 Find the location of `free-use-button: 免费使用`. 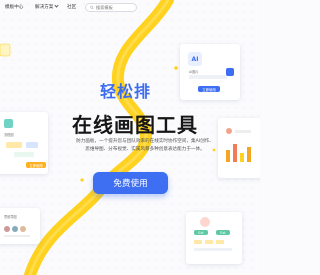

free-use-button: 免费使用 is located at coordinates (130, 183).